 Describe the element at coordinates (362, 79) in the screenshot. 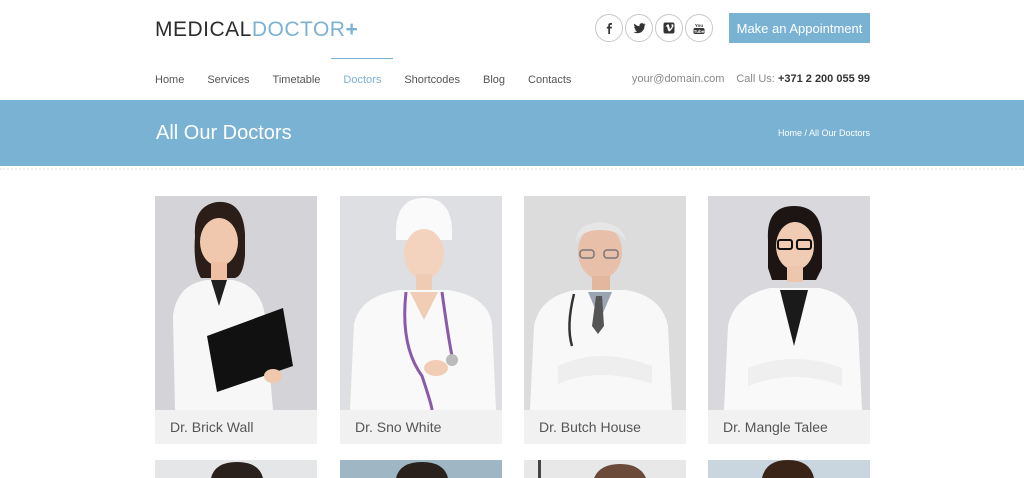

I see `nav-item-doctors: Doctors` at that location.